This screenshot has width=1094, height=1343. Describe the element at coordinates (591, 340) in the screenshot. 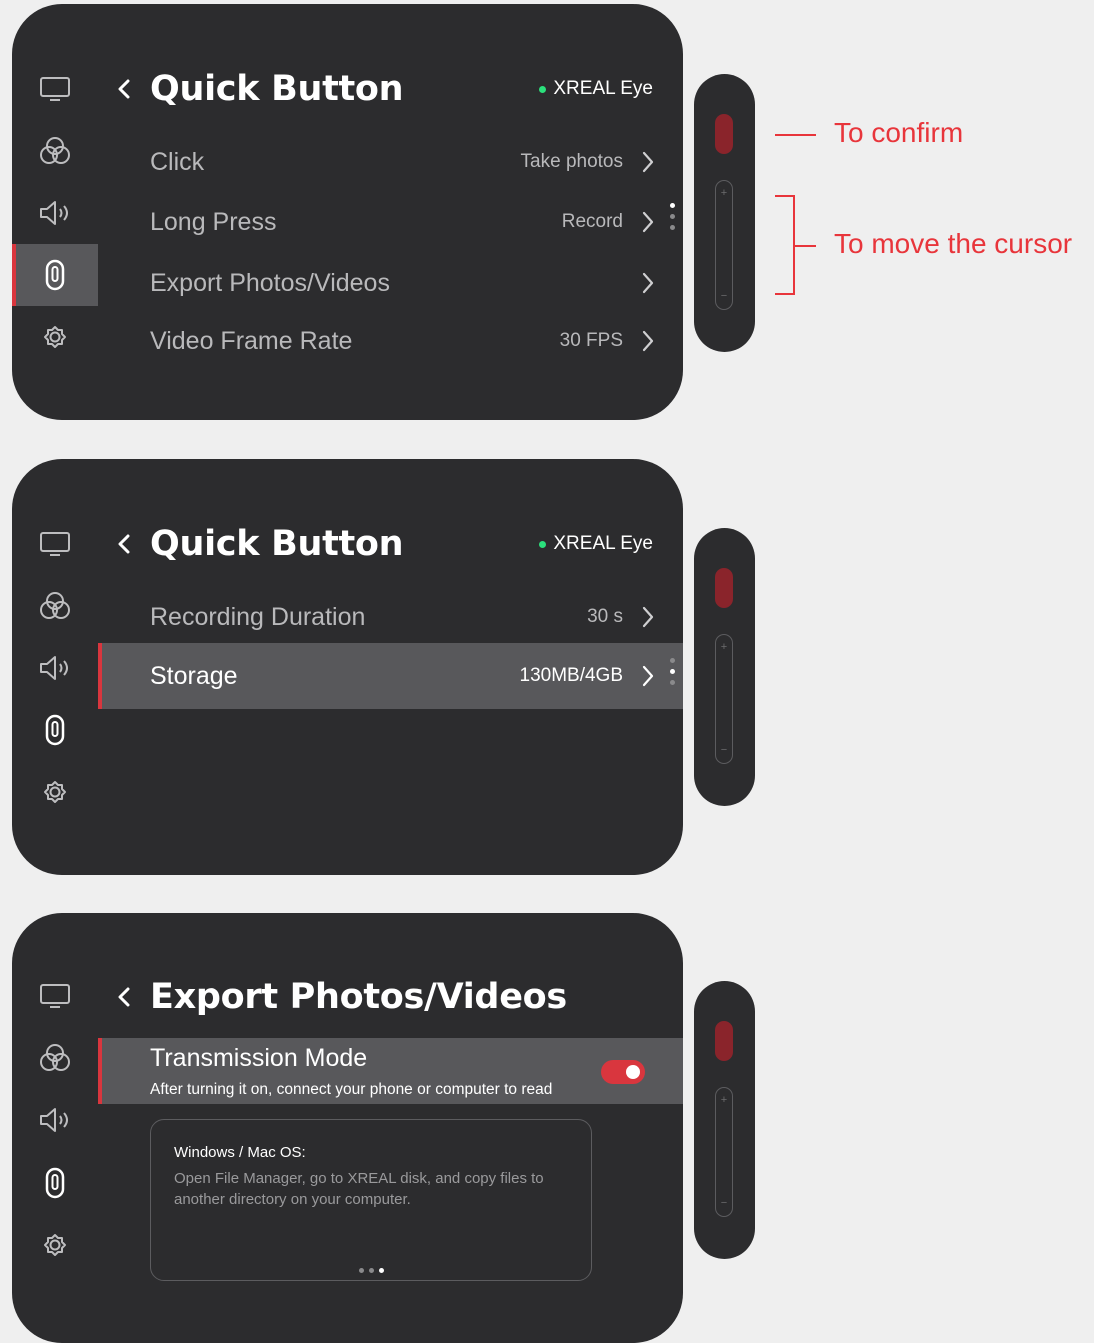

I see `row-value: 30 FPS` at that location.